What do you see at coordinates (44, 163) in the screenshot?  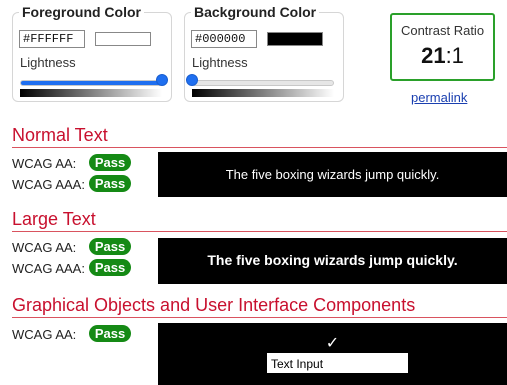 I see `normal-aa-label: WCAG AA:` at bounding box center [44, 163].